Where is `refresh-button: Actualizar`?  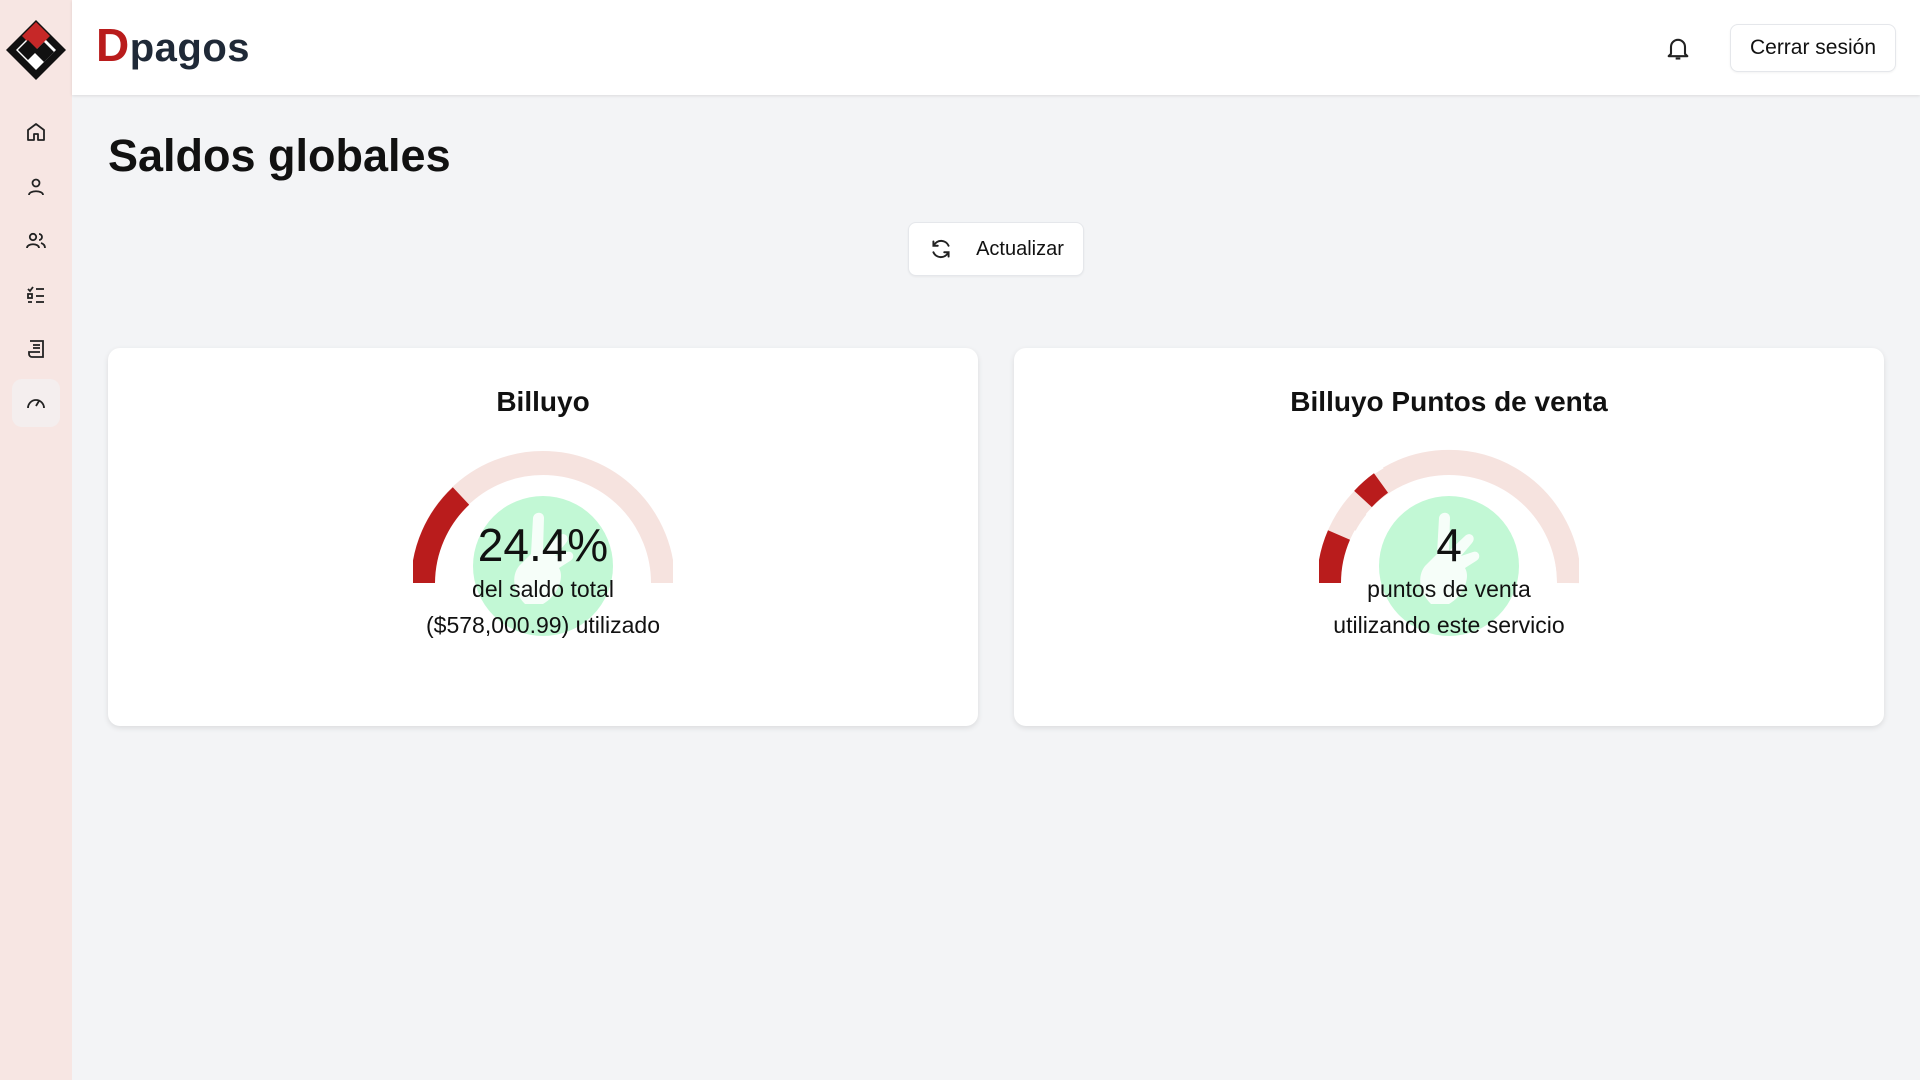
refresh-button: Actualizar is located at coordinates (996, 249).